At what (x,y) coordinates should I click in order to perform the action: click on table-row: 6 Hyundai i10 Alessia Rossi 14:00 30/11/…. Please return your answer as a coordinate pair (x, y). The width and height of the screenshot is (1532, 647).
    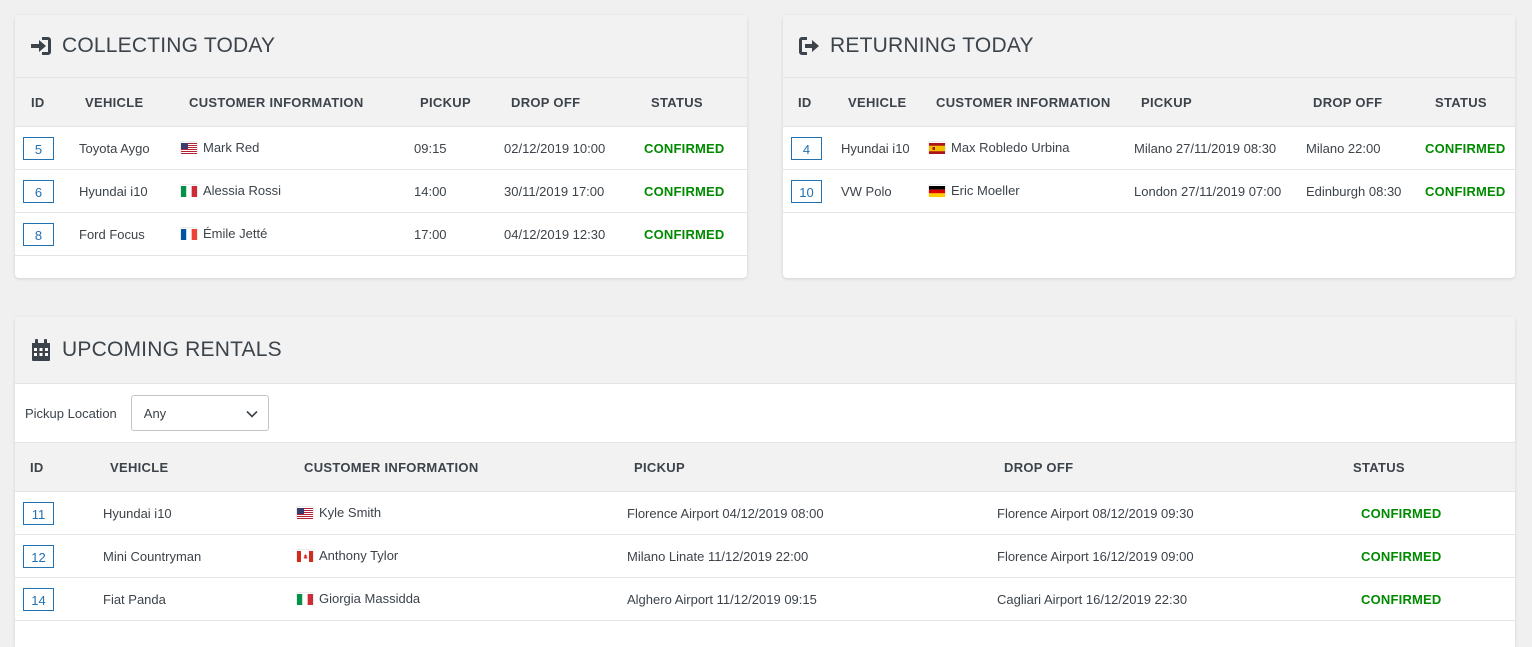
    Looking at the image, I should click on (381, 191).